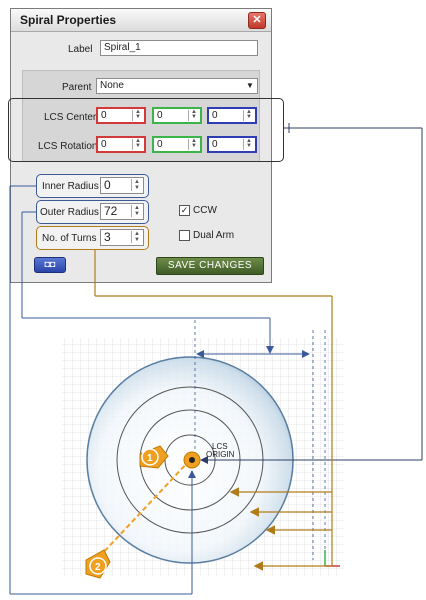  Describe the element at coordinates (220, 454) in the screenshot. I see `lcs-origin-label-2: ORIGIN` at that location.